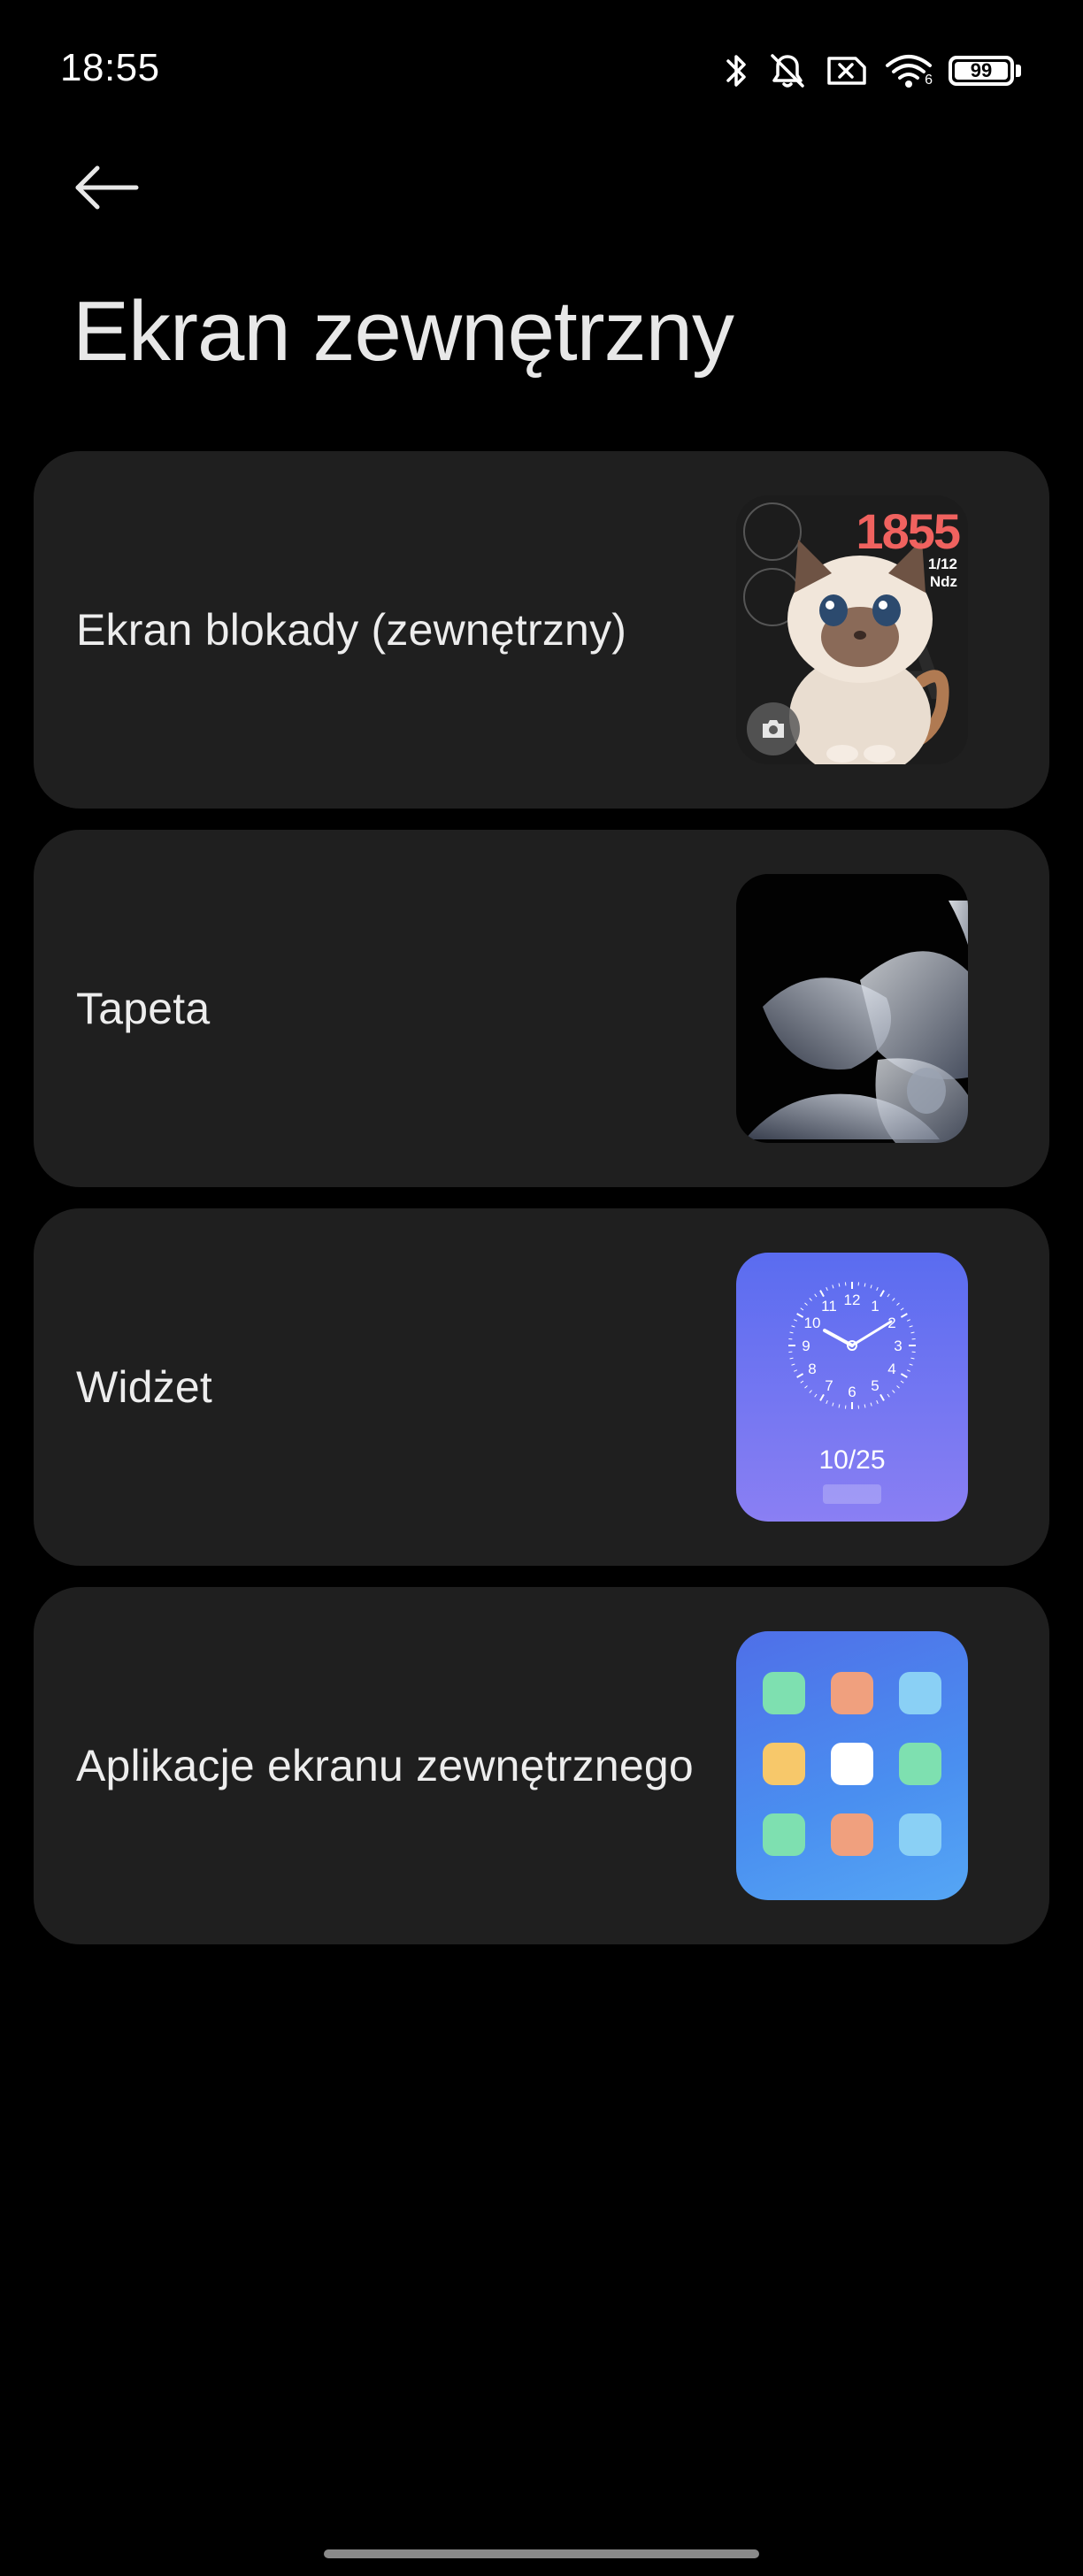 The width and height of the screenshot is (1083, 2576). I want to click on no-sim-icon, so click(847, 70).